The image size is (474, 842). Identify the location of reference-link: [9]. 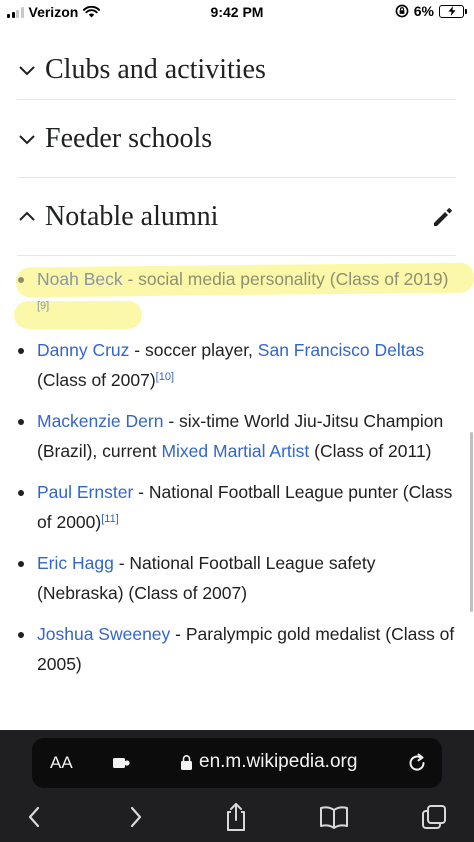
(43, 306).